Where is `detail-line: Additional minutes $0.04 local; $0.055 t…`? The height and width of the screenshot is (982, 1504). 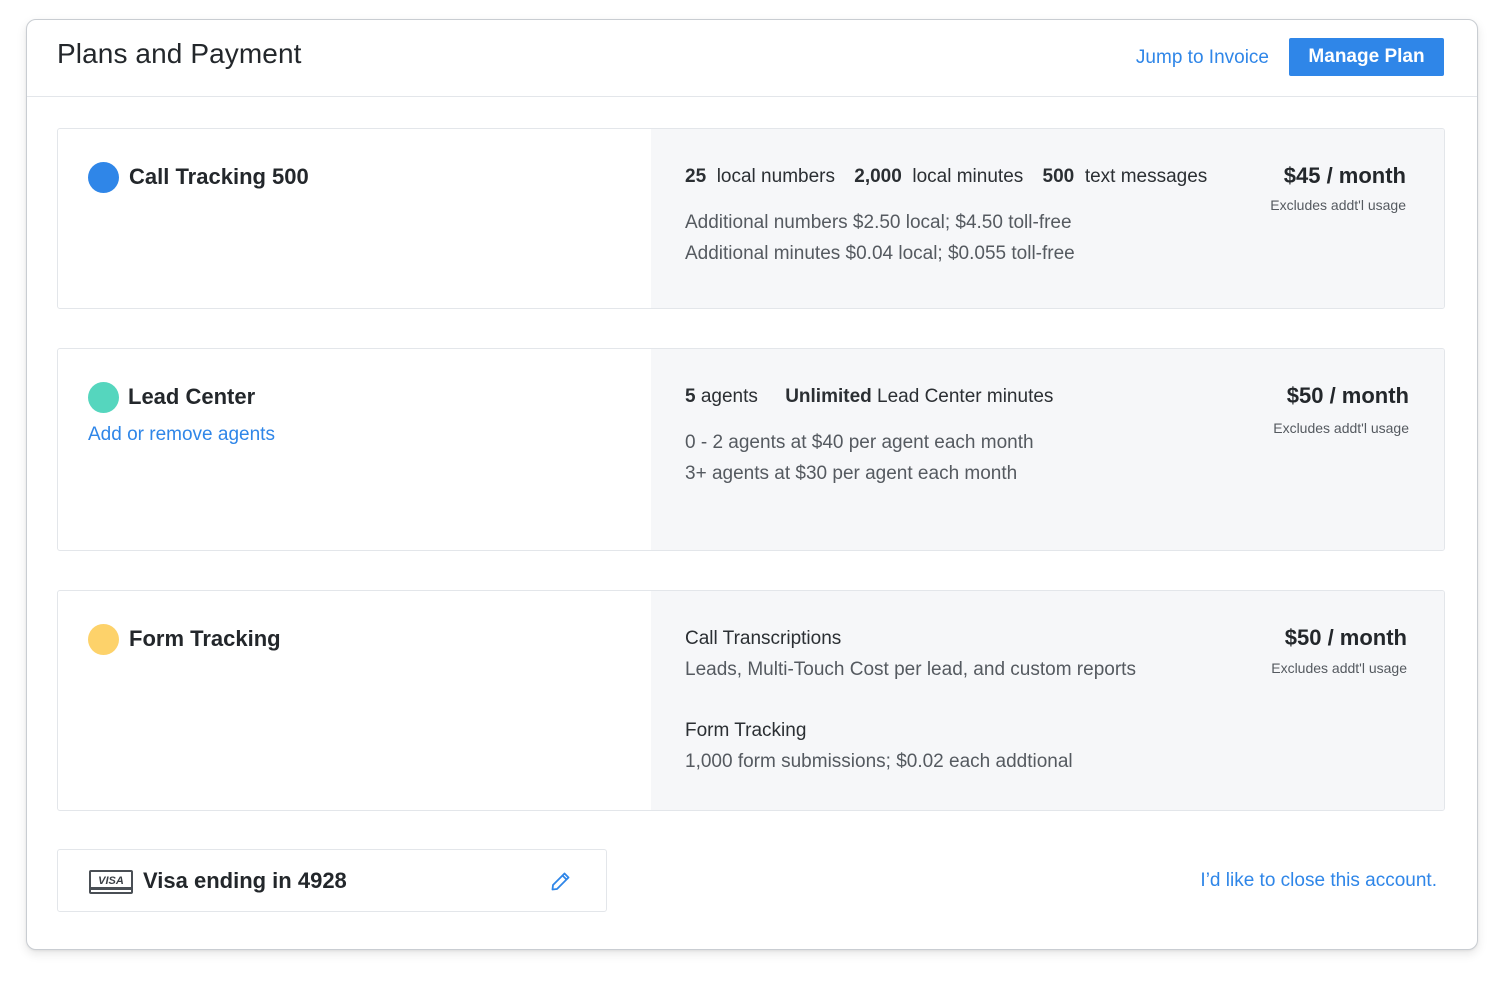 detail-line: Additional minutes $0.04 local; $0.055 t… is located at coordinates (880, 253).